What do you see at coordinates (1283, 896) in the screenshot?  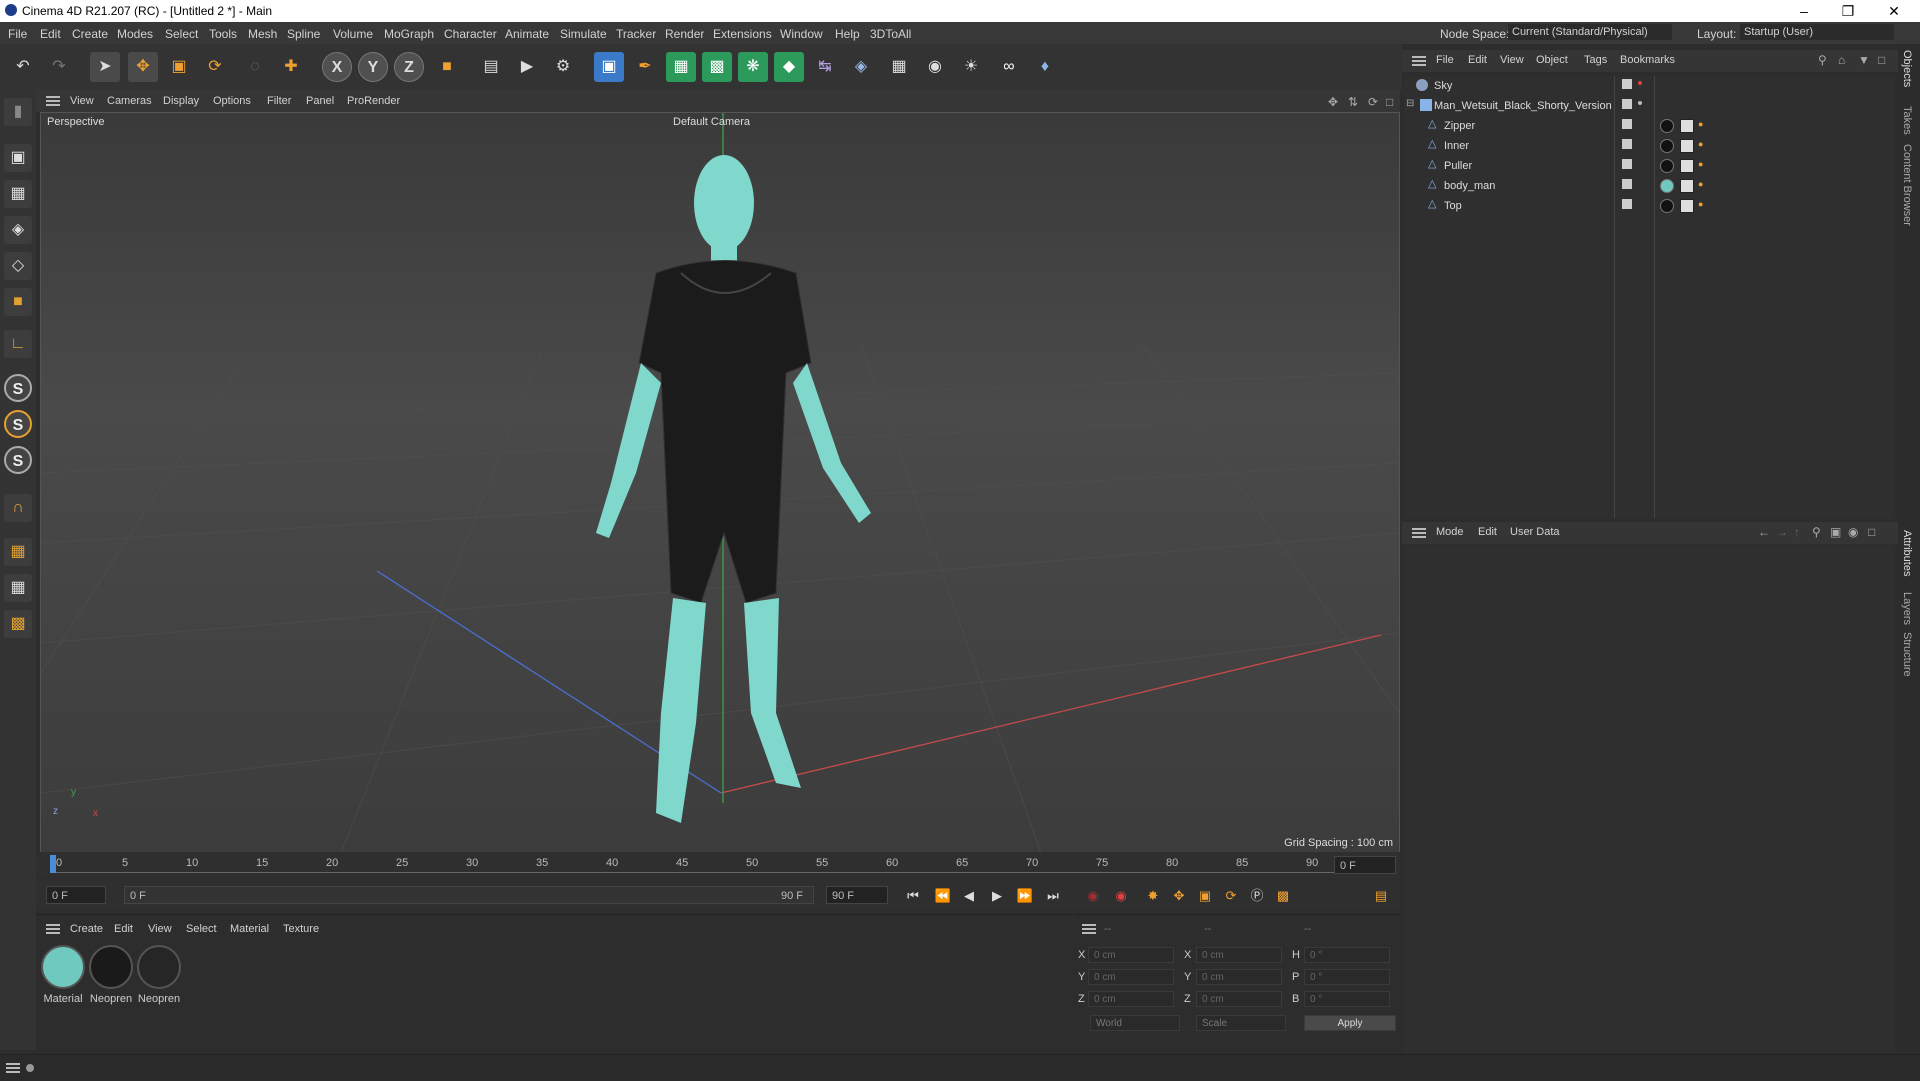 I see `pla-key-icon: ▩` at bounding box center [1283, 896].